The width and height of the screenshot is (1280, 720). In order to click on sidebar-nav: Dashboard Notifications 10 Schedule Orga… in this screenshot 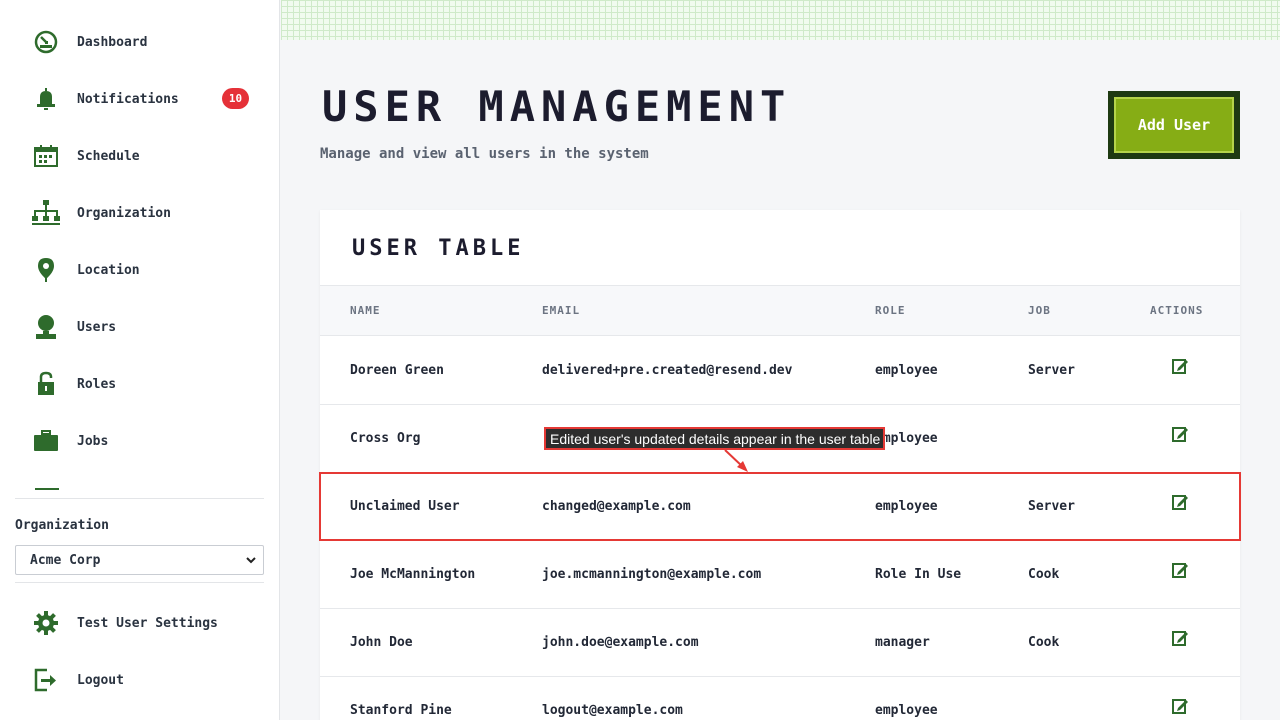, I will do `click(139, 246)`.